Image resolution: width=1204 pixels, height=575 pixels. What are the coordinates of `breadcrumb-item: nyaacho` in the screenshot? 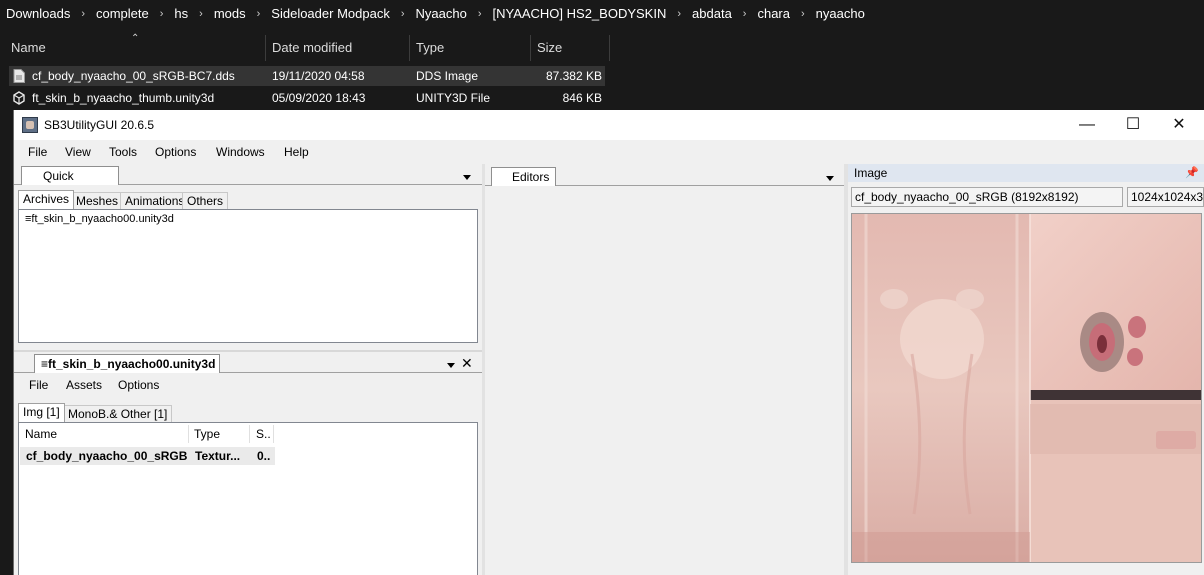 It's located at (840, 13).